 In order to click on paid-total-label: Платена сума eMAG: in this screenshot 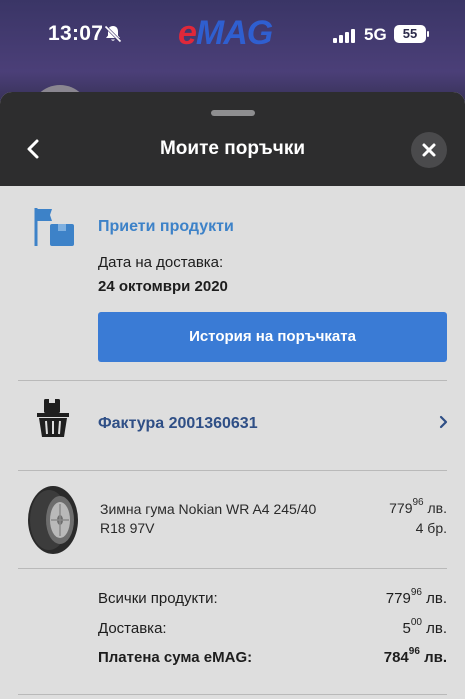, I will do `click(175, 657)`.